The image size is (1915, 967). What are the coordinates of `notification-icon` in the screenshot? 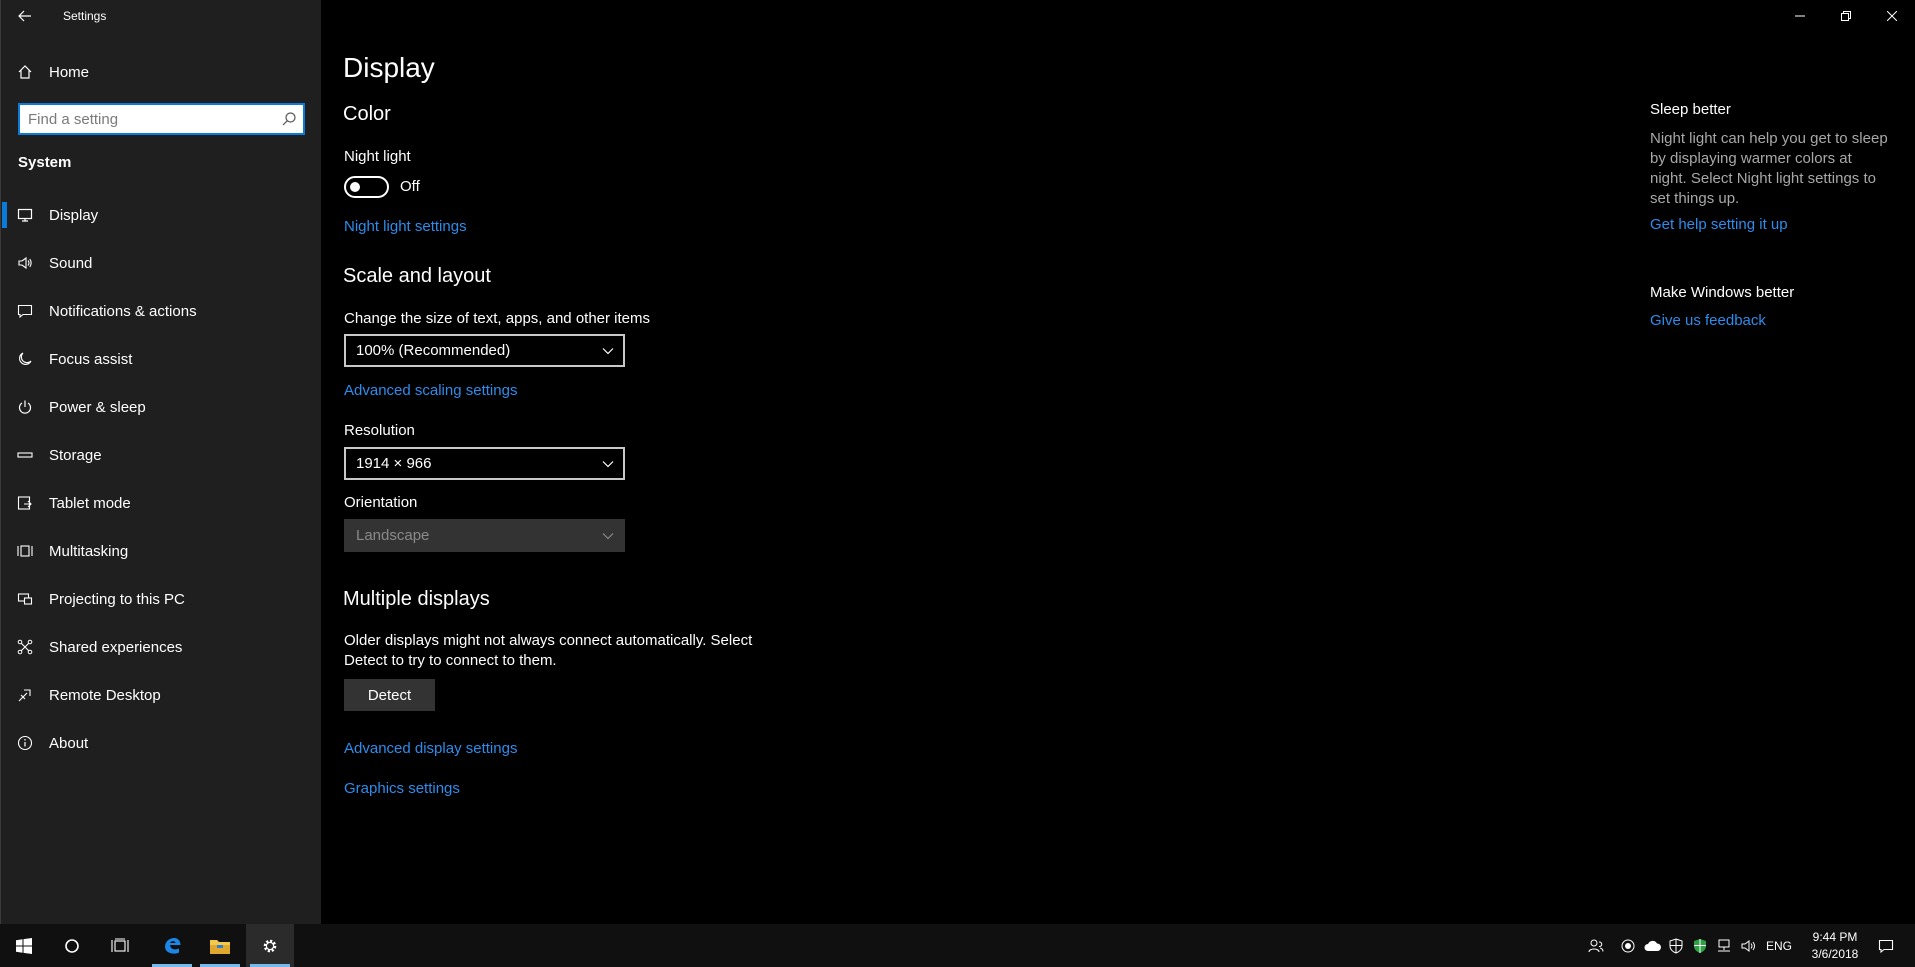 It's located at (25, 311).